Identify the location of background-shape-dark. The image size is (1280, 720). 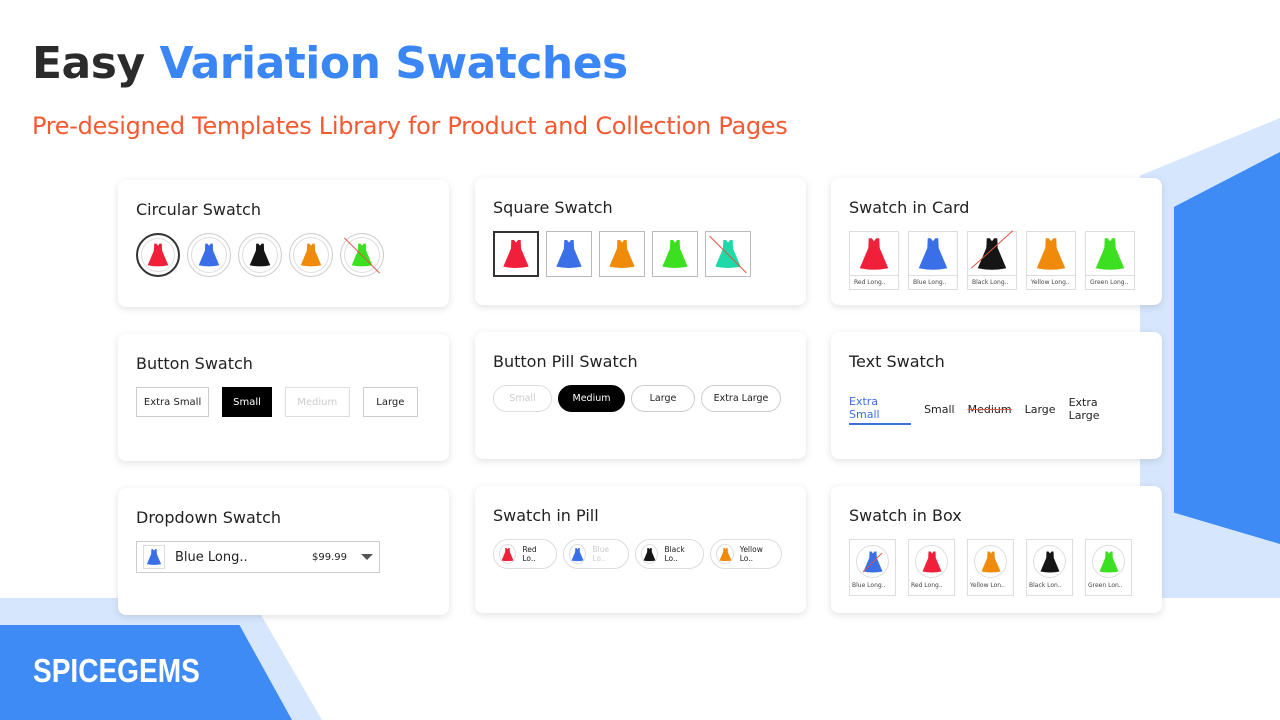
(1227, 348).